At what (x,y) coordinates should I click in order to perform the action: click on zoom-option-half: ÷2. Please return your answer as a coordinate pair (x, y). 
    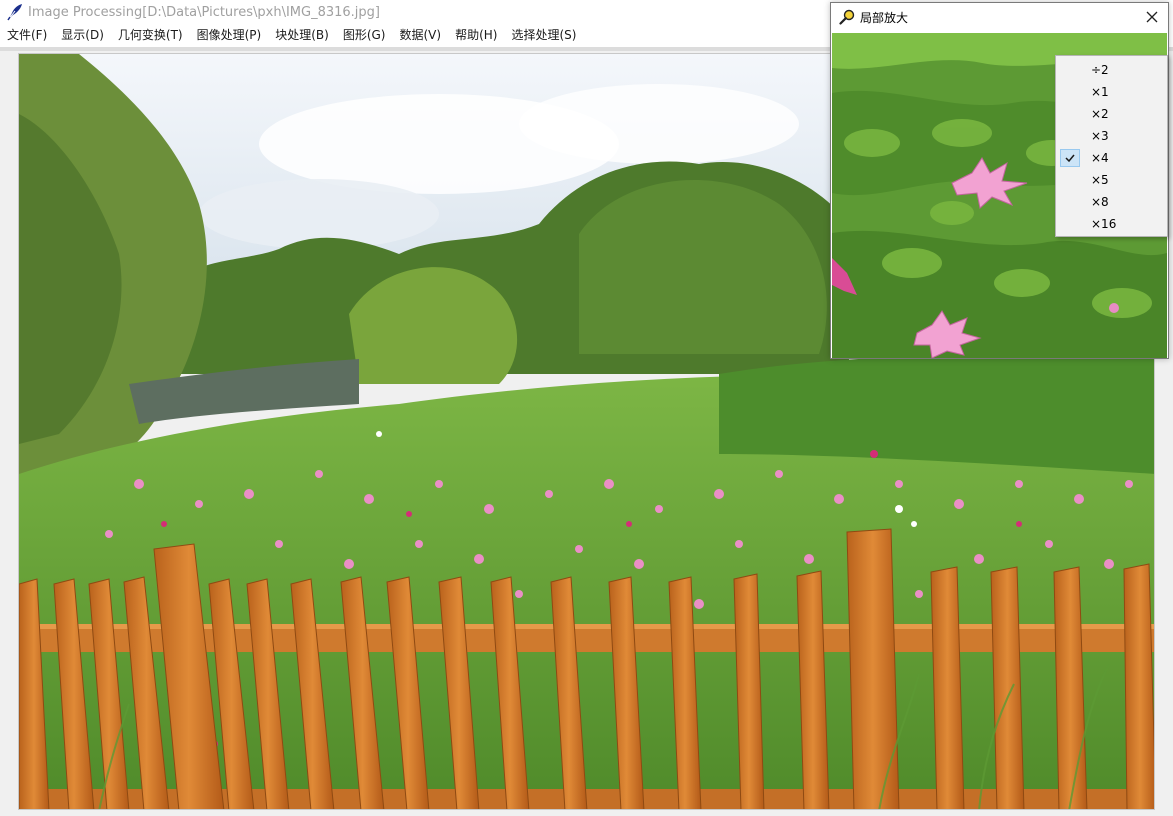
    Looking at the image, I should click on (1111, 70).